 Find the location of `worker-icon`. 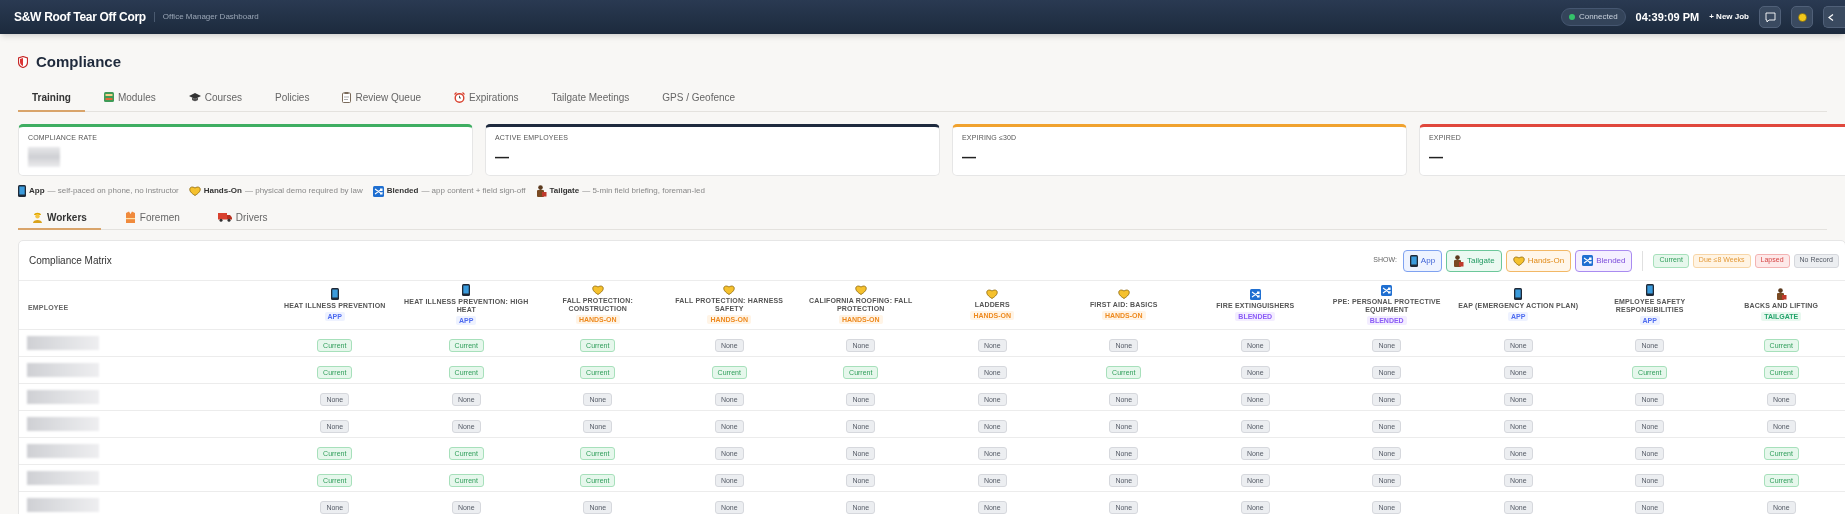

worker-icon is located at coordinates (37, 217).